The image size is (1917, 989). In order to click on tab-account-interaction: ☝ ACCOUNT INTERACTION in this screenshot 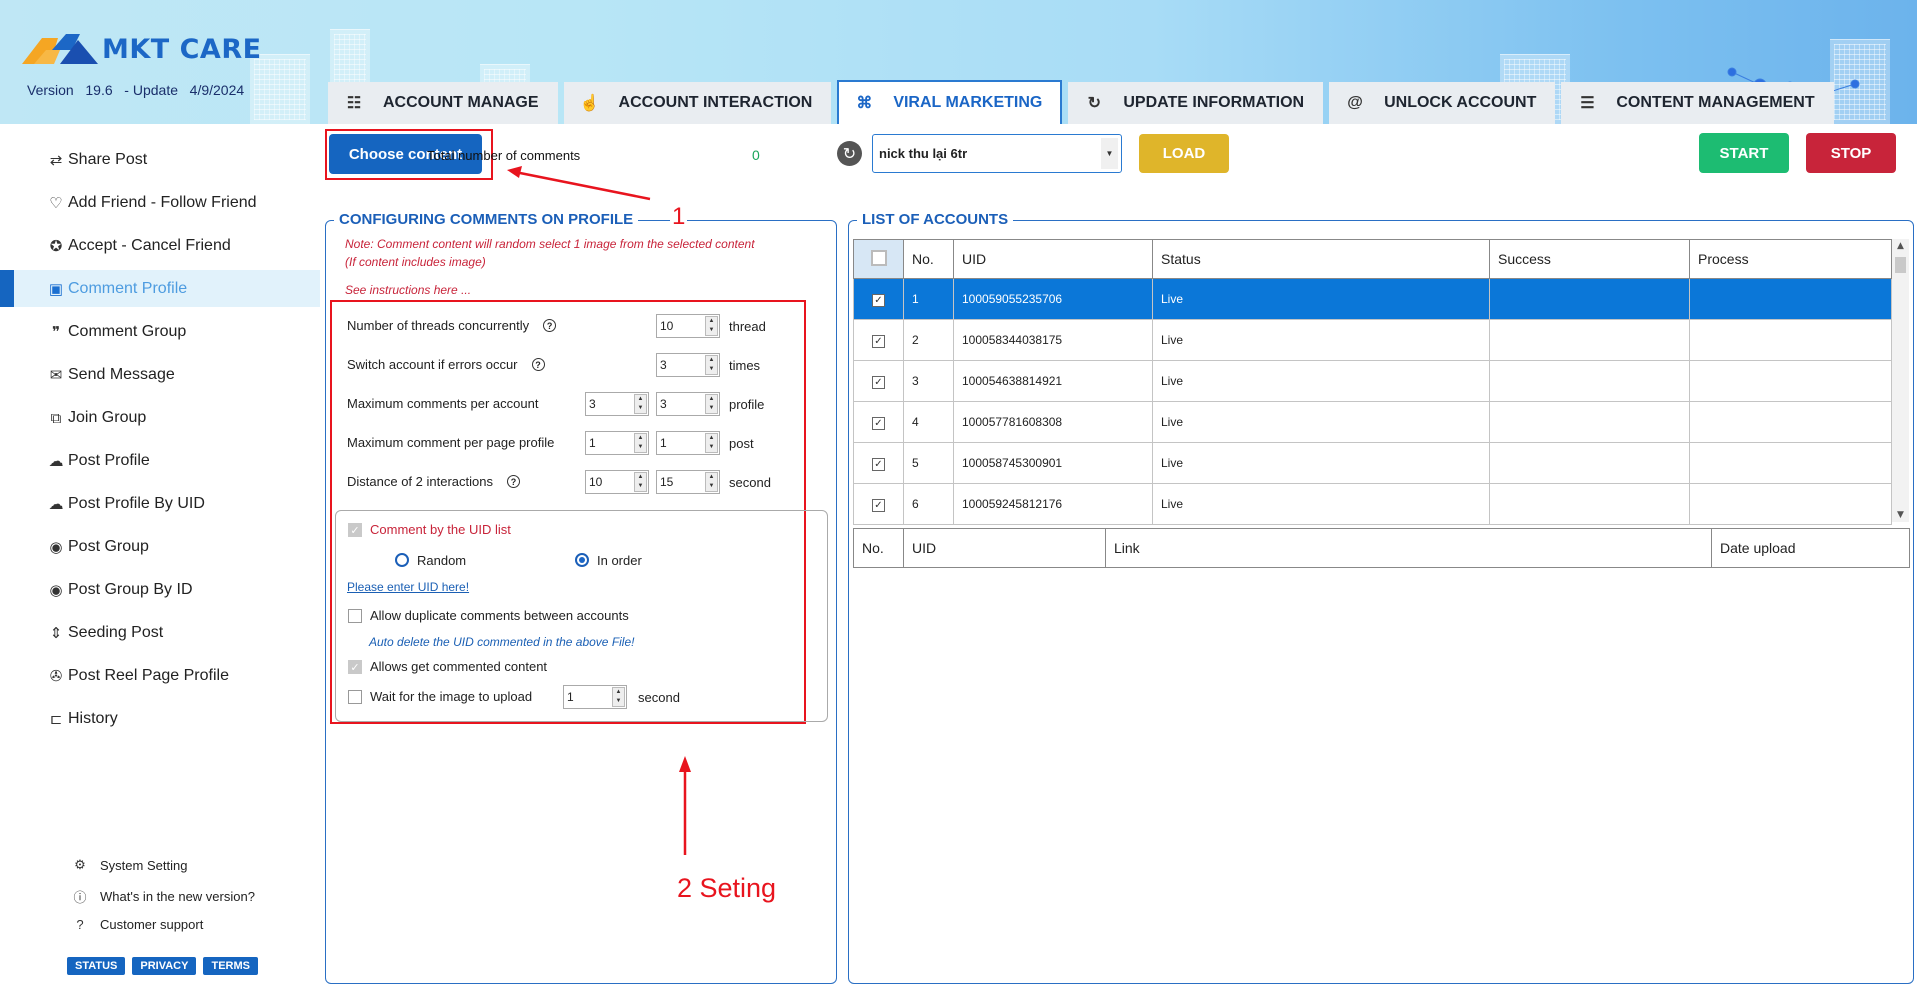, I will do `click(697, 103)`.